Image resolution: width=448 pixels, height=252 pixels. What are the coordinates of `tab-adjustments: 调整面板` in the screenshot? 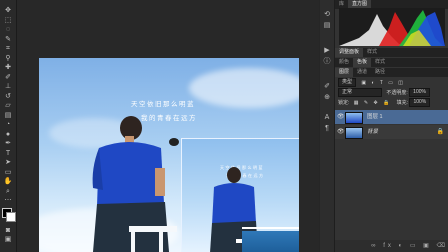 It's located at (349, 52).